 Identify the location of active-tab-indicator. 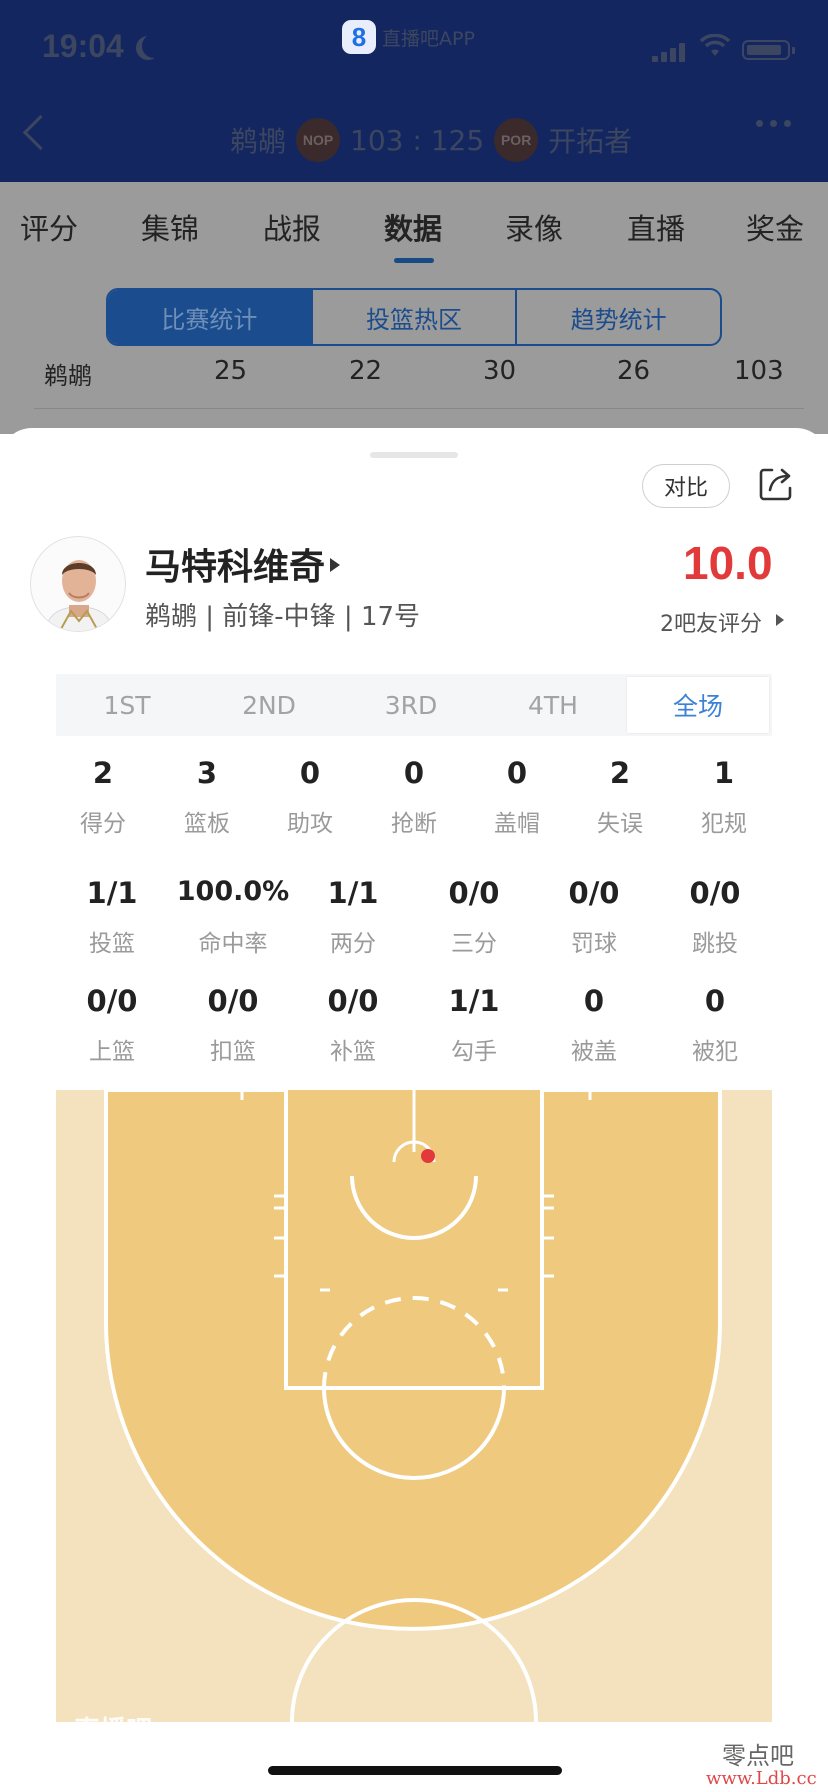
(414, 260).